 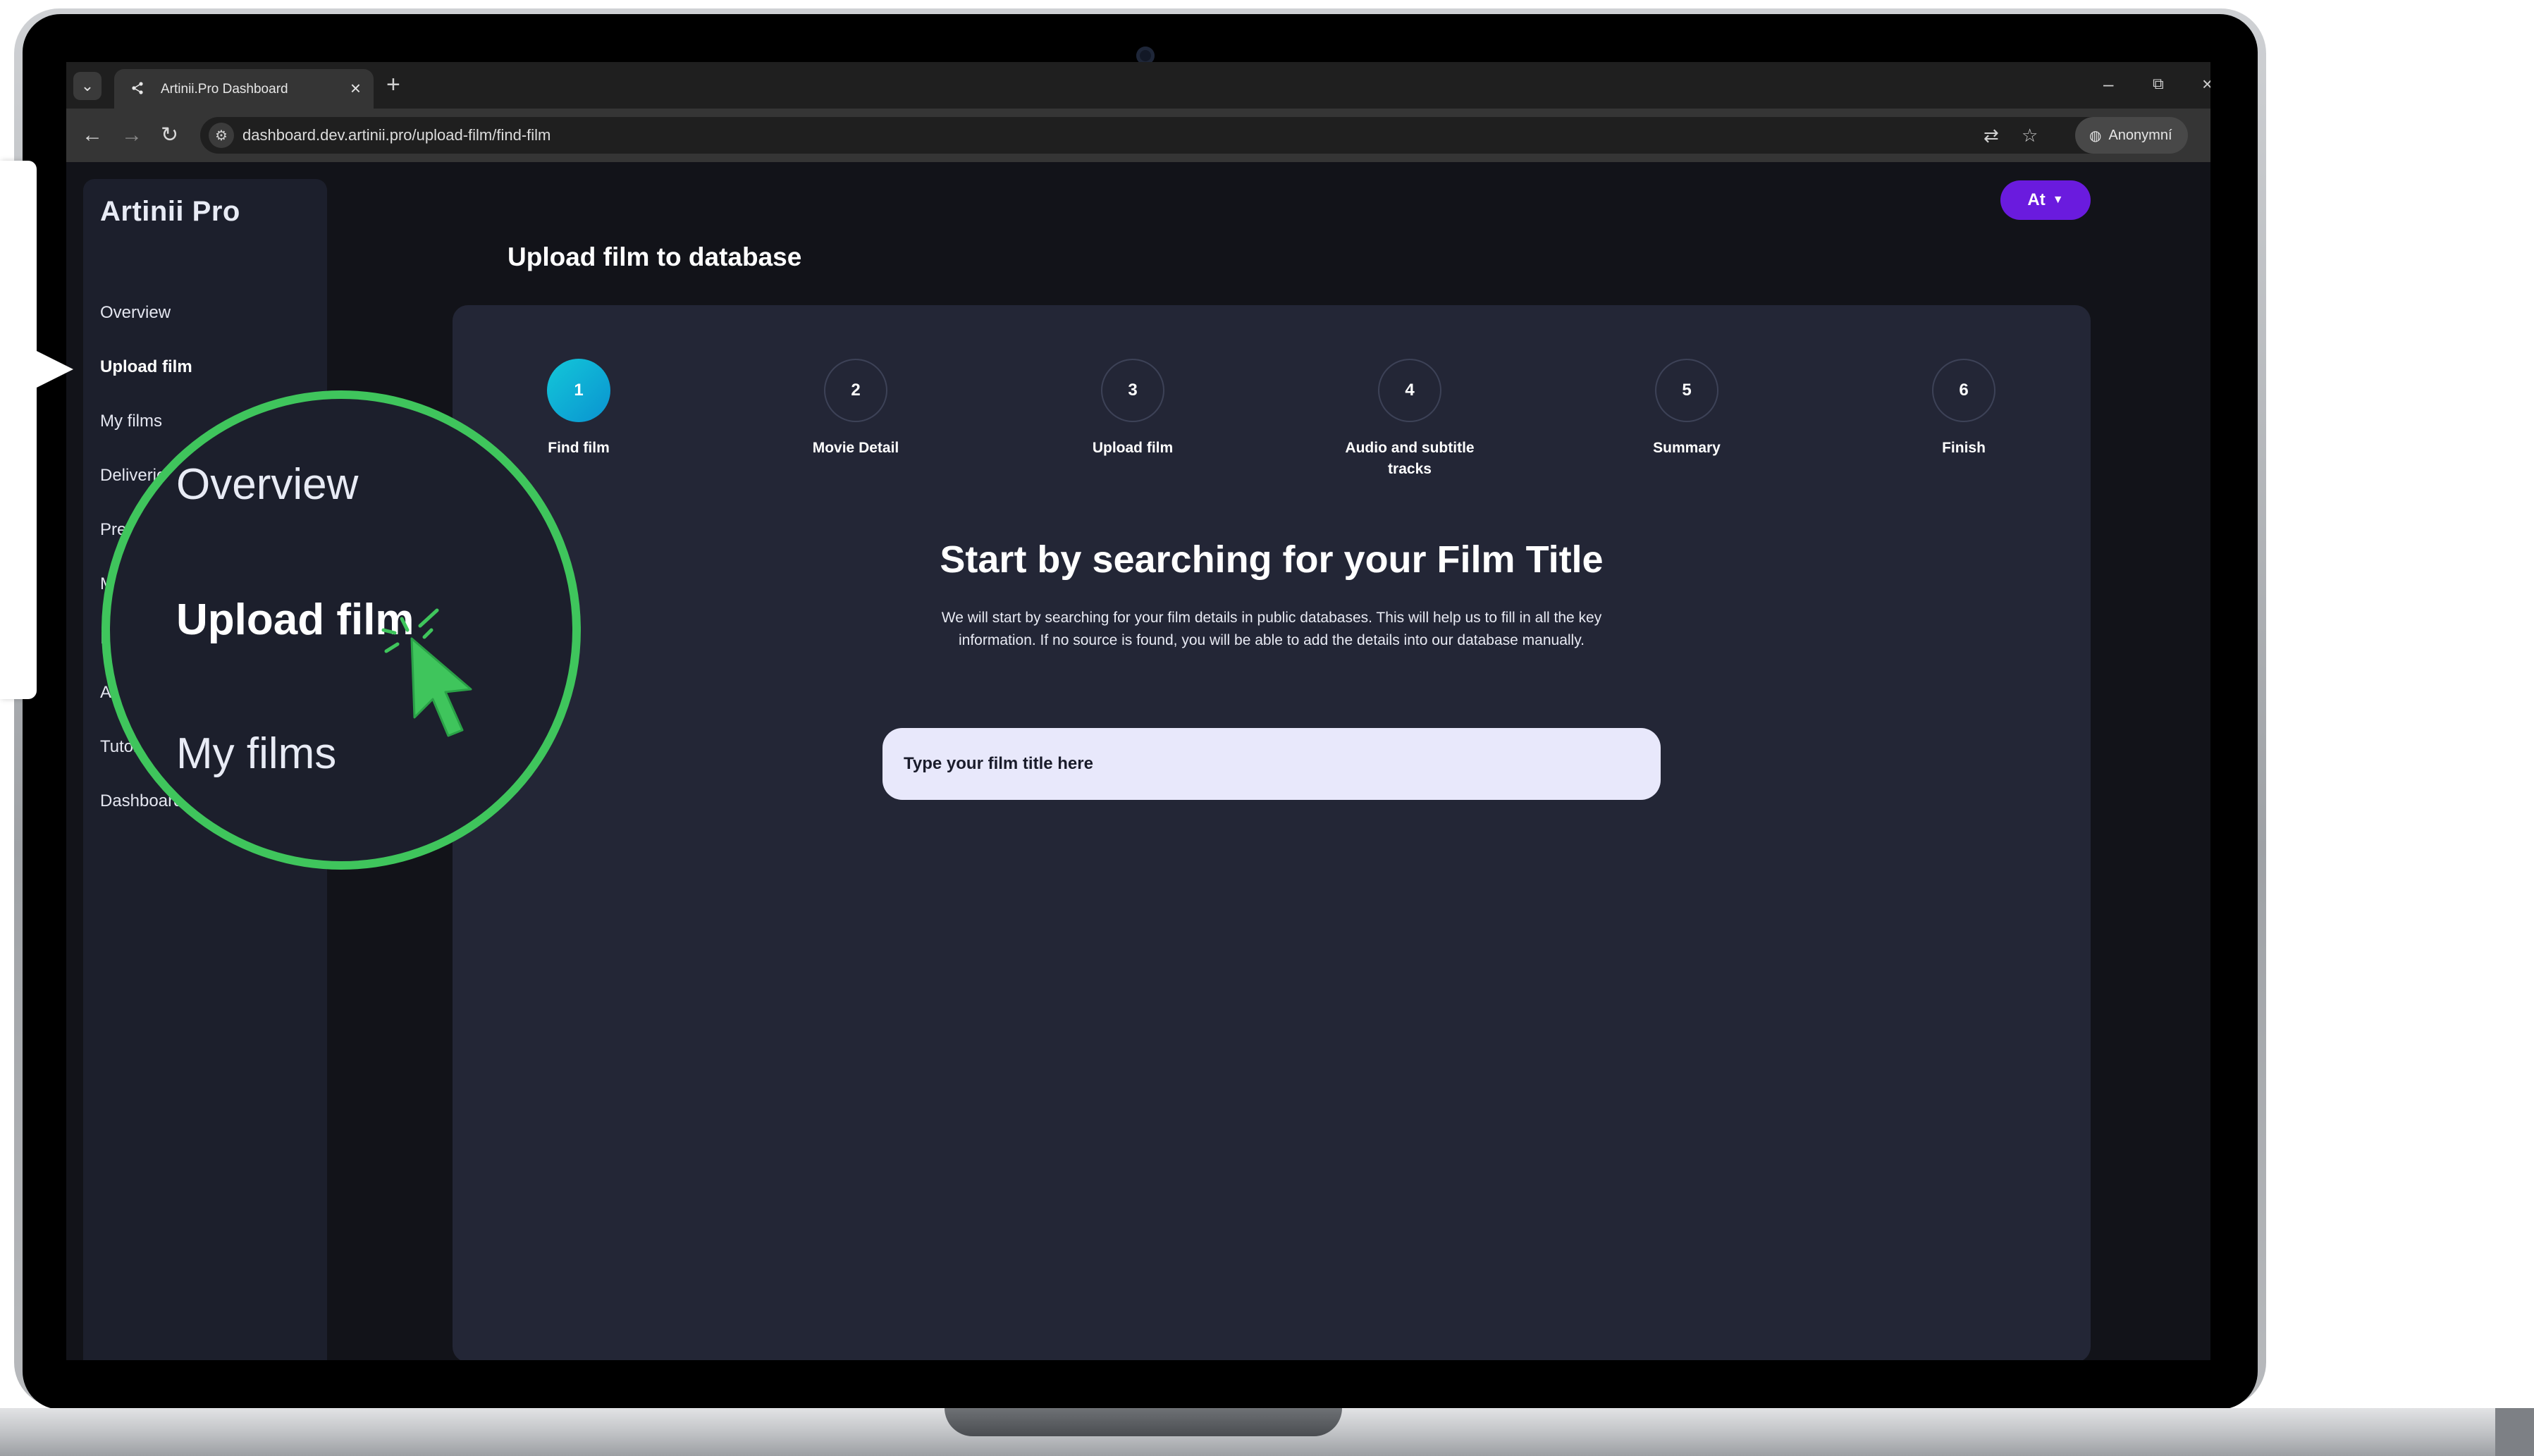 What do you see at coordinates (855, 448) in the screenshot?
I see `step-label: Movie Detail` at bounding box center [855, 448].